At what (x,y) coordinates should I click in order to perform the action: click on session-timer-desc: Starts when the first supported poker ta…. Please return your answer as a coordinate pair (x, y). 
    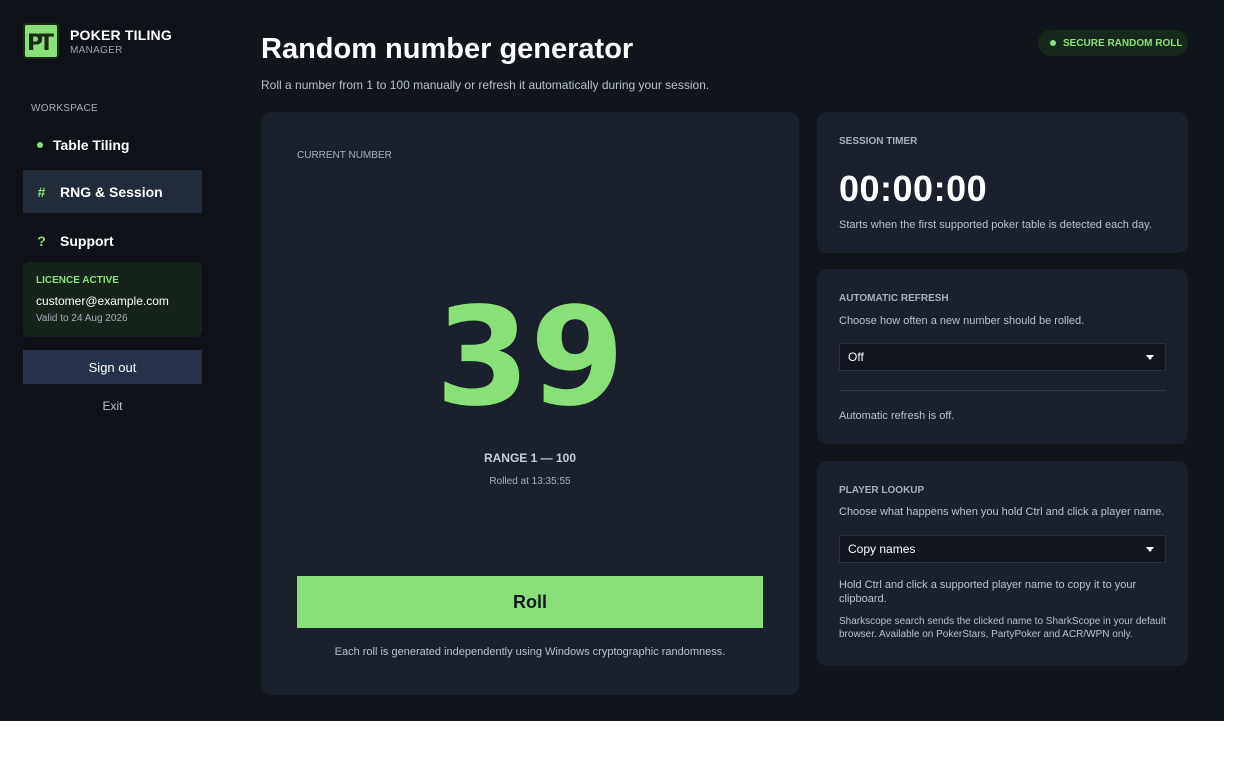
    Looking at the image, I should click on (995, 225).